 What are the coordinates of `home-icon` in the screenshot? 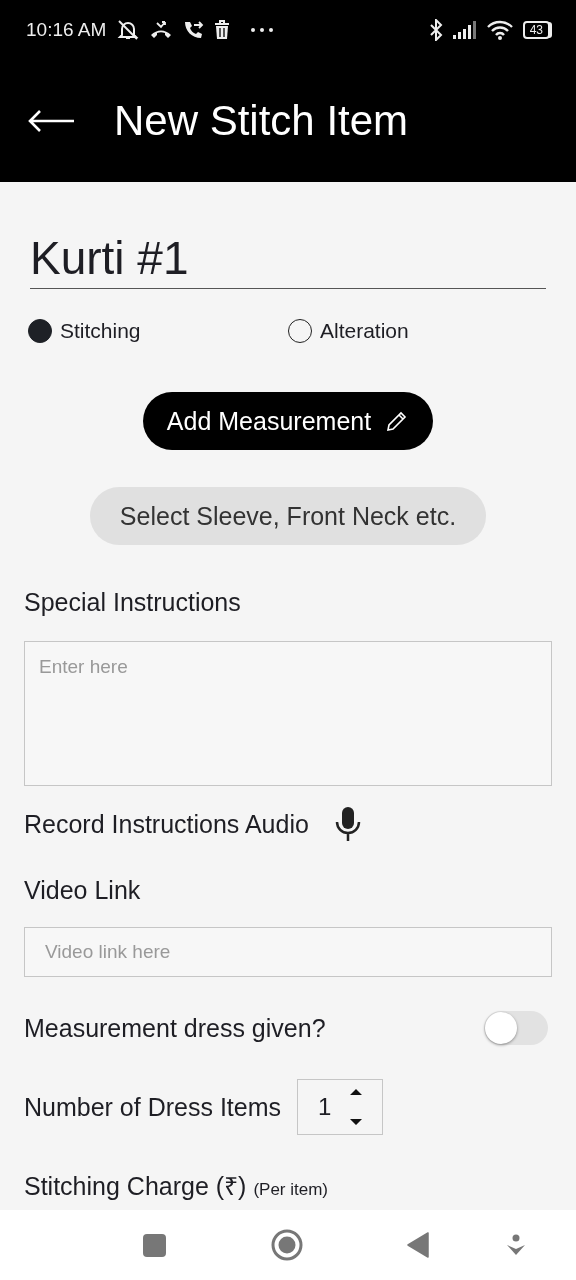 It's located at (287, 1245).